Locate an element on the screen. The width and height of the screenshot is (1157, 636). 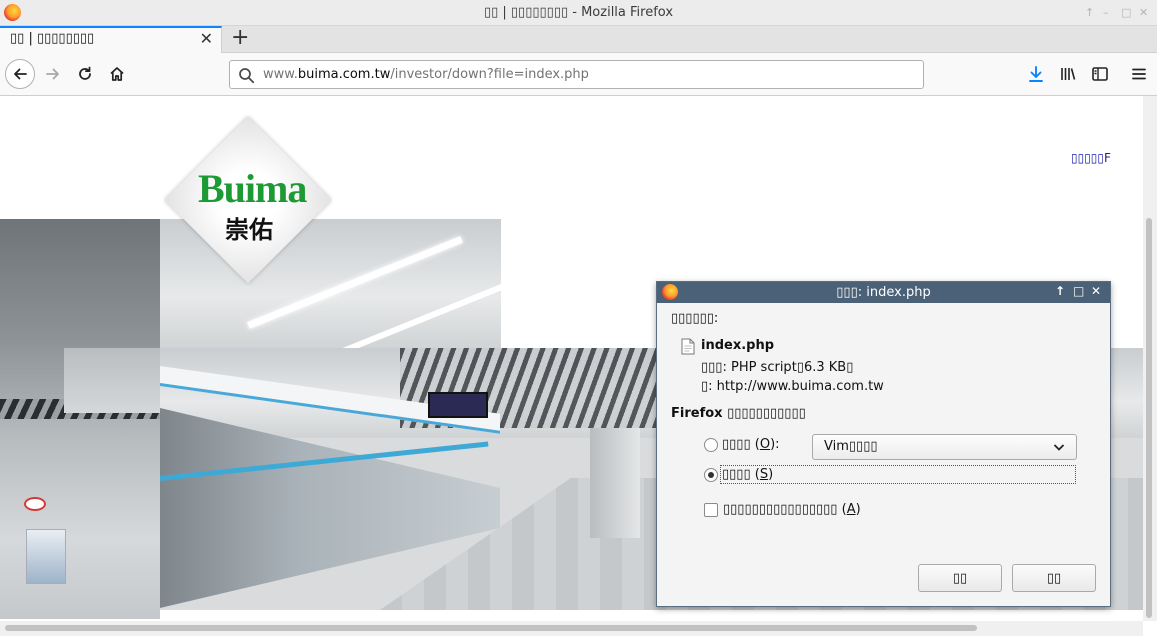
file-name: index.php is located at coordinates (738, 345).